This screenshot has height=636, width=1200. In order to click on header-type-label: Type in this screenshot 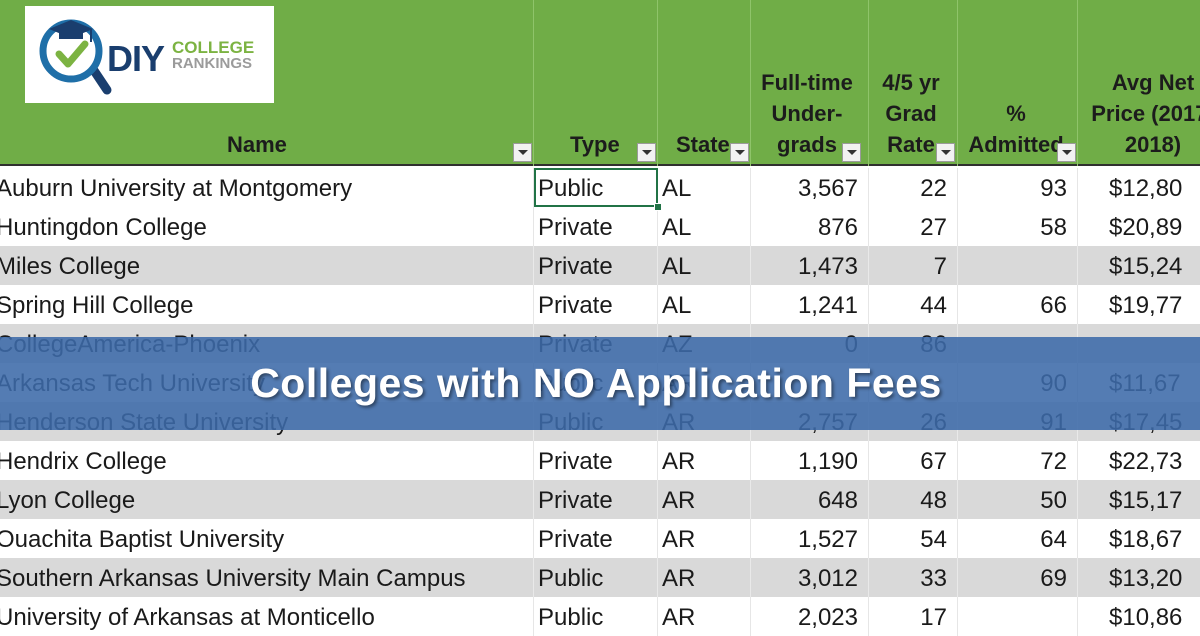, I will do `click(595, 144)`.